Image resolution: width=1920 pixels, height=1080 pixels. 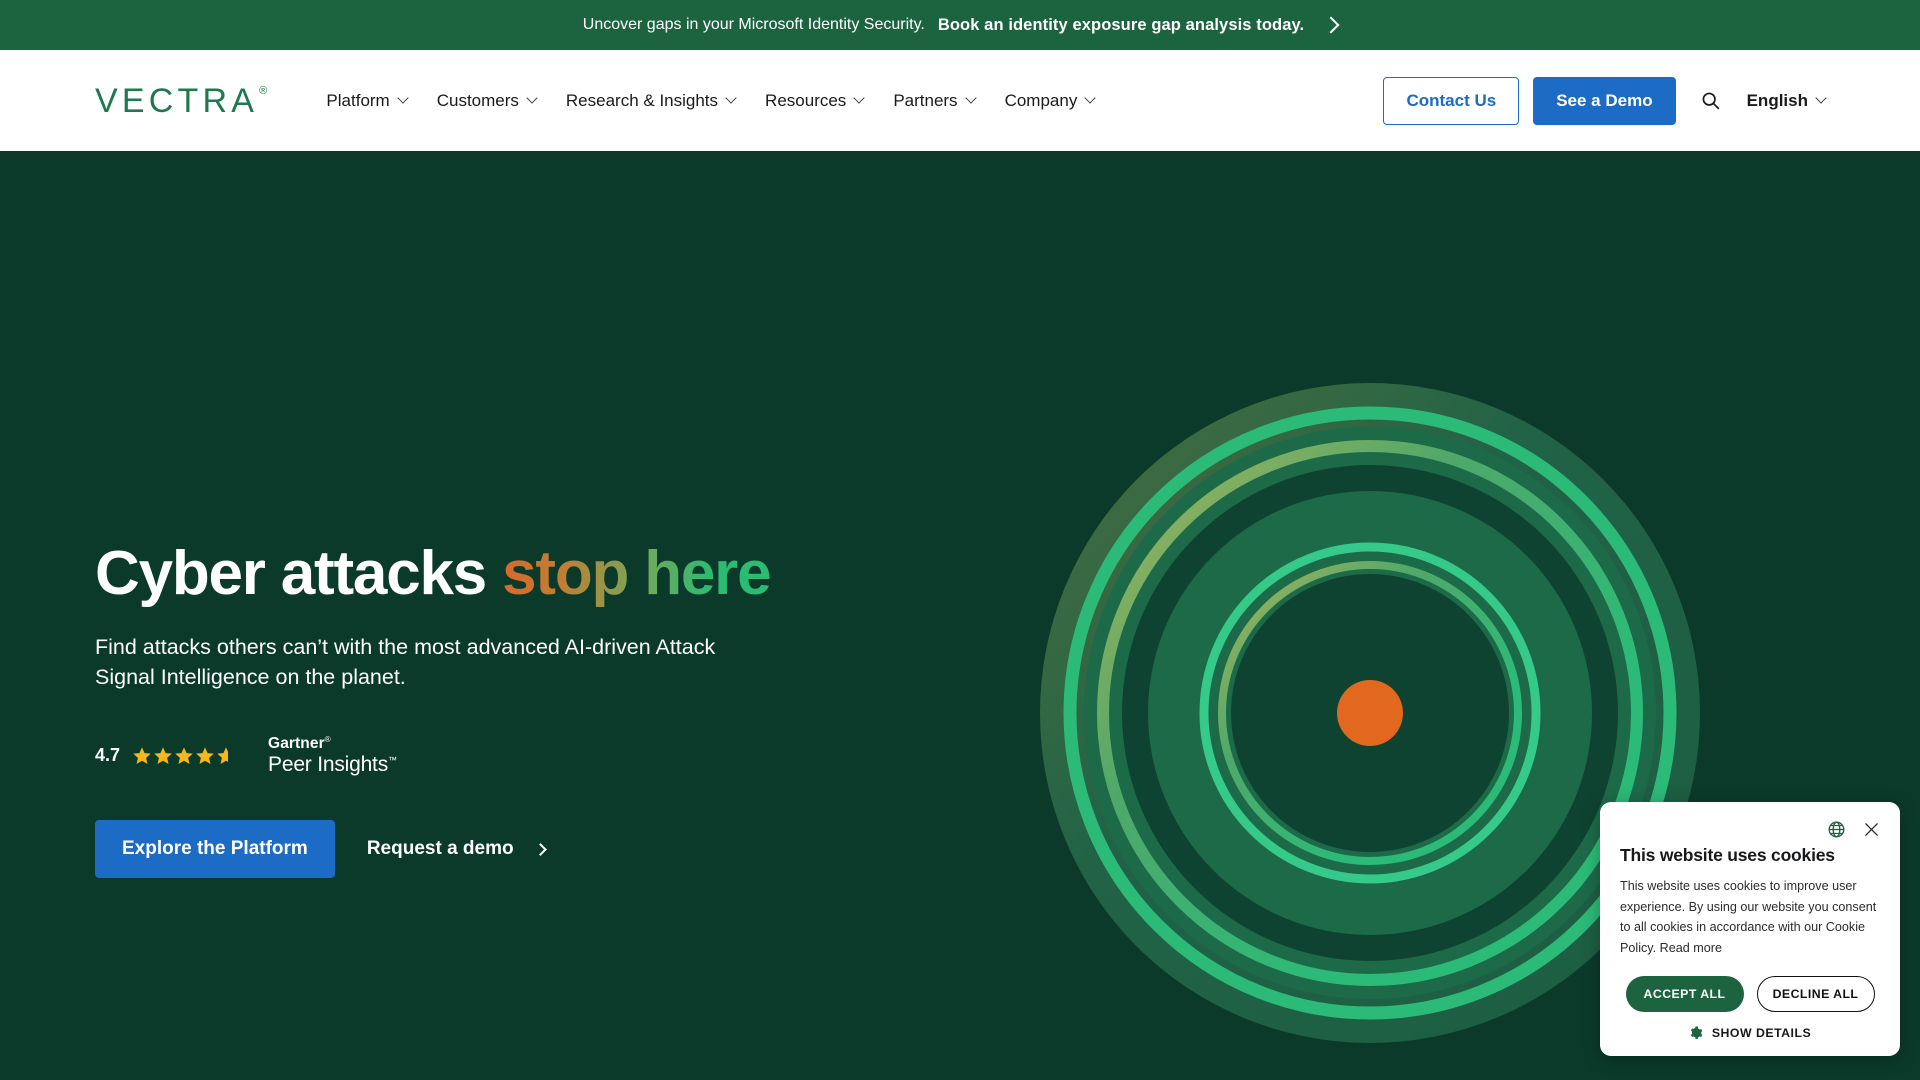 I want to click on nav-item-label: Customers, so click(x=477, y=100).